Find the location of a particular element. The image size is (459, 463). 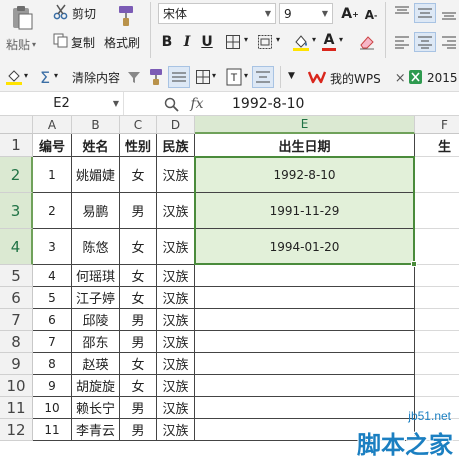

column-header-d: D is located at coordinates (176, 125).